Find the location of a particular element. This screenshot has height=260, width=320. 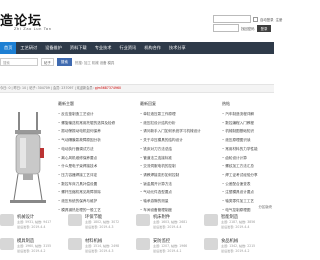

list-item: 电动执行器调试方法 is located at coordinates (95, 149).